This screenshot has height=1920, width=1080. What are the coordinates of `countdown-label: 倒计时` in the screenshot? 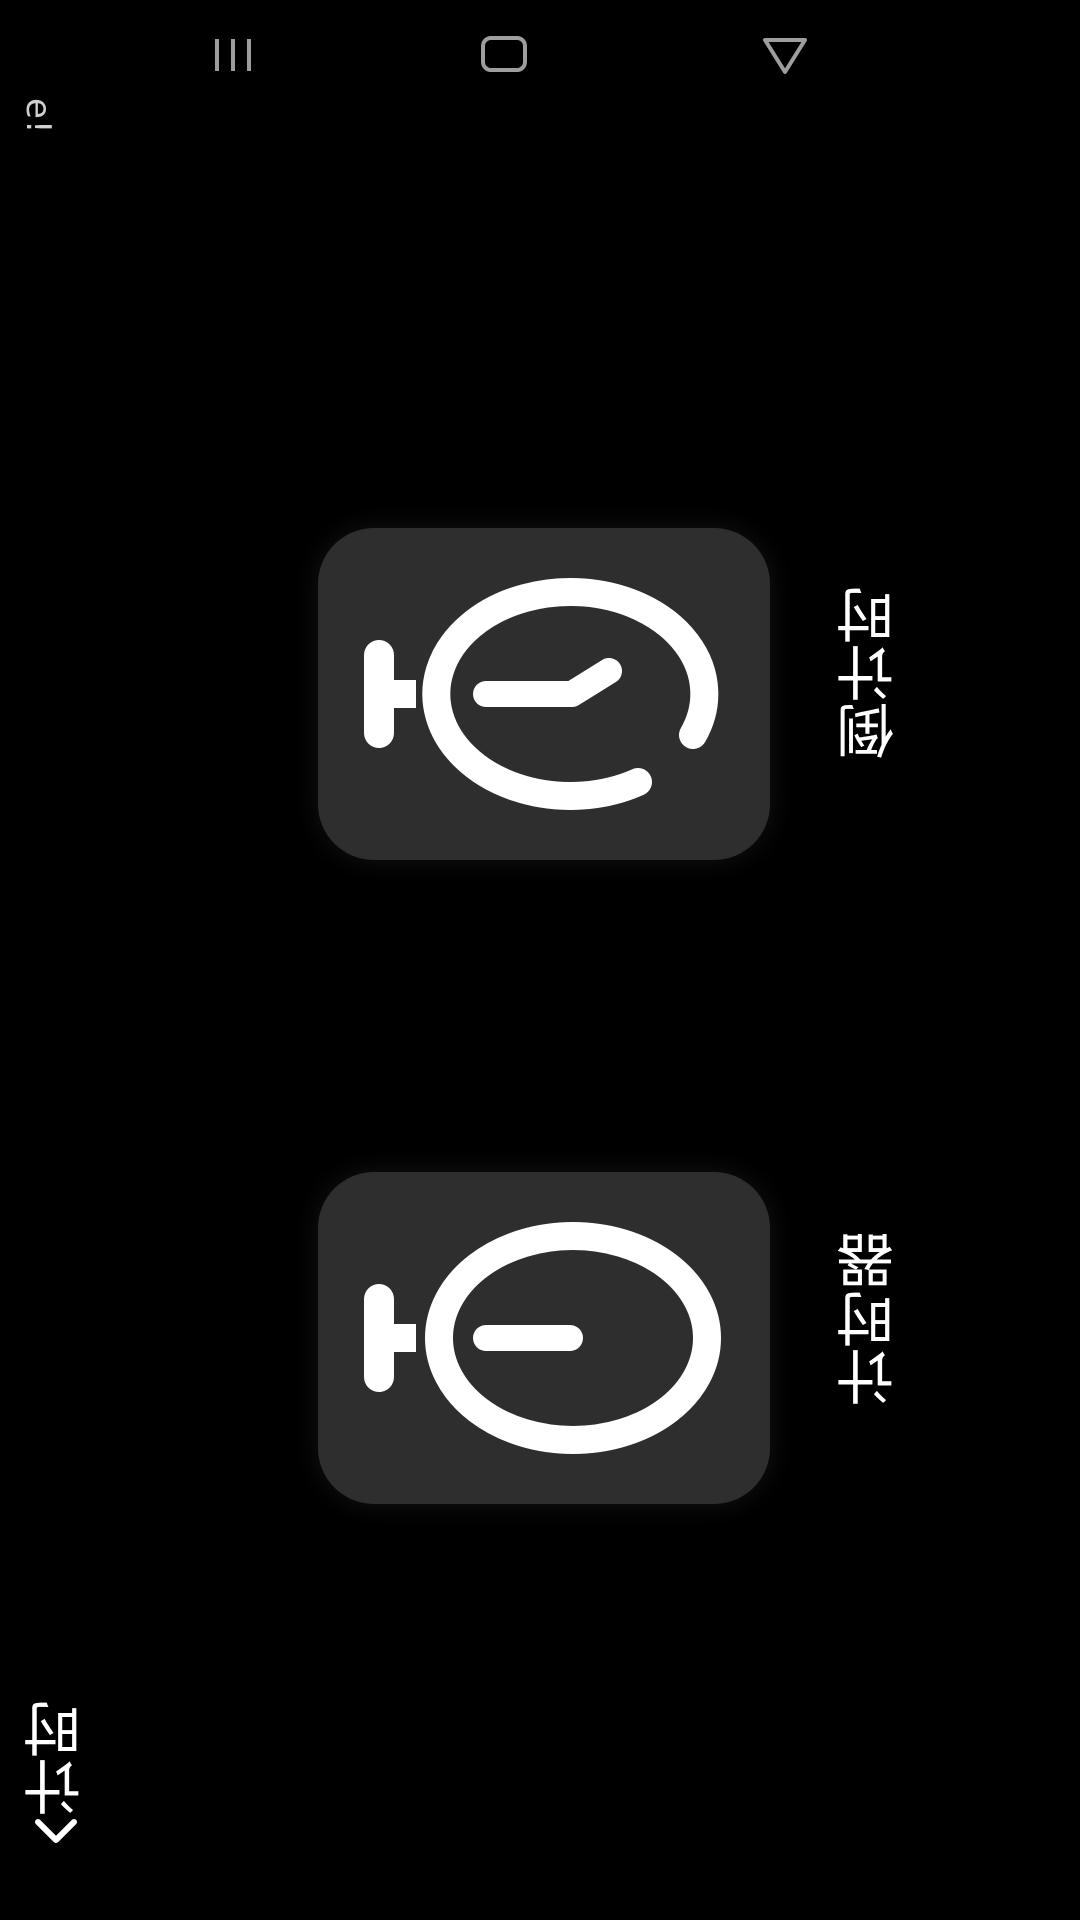 It's located at (870, 673).